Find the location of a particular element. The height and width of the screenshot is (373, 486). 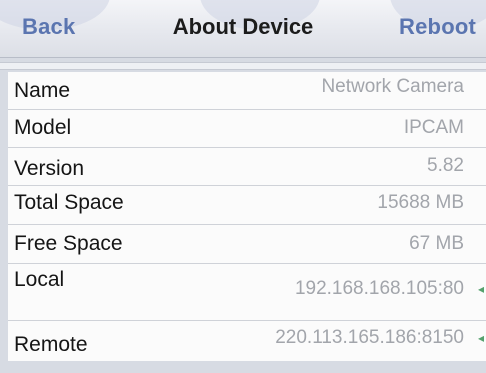

row-label: Version is located at coordinates (49, 168).